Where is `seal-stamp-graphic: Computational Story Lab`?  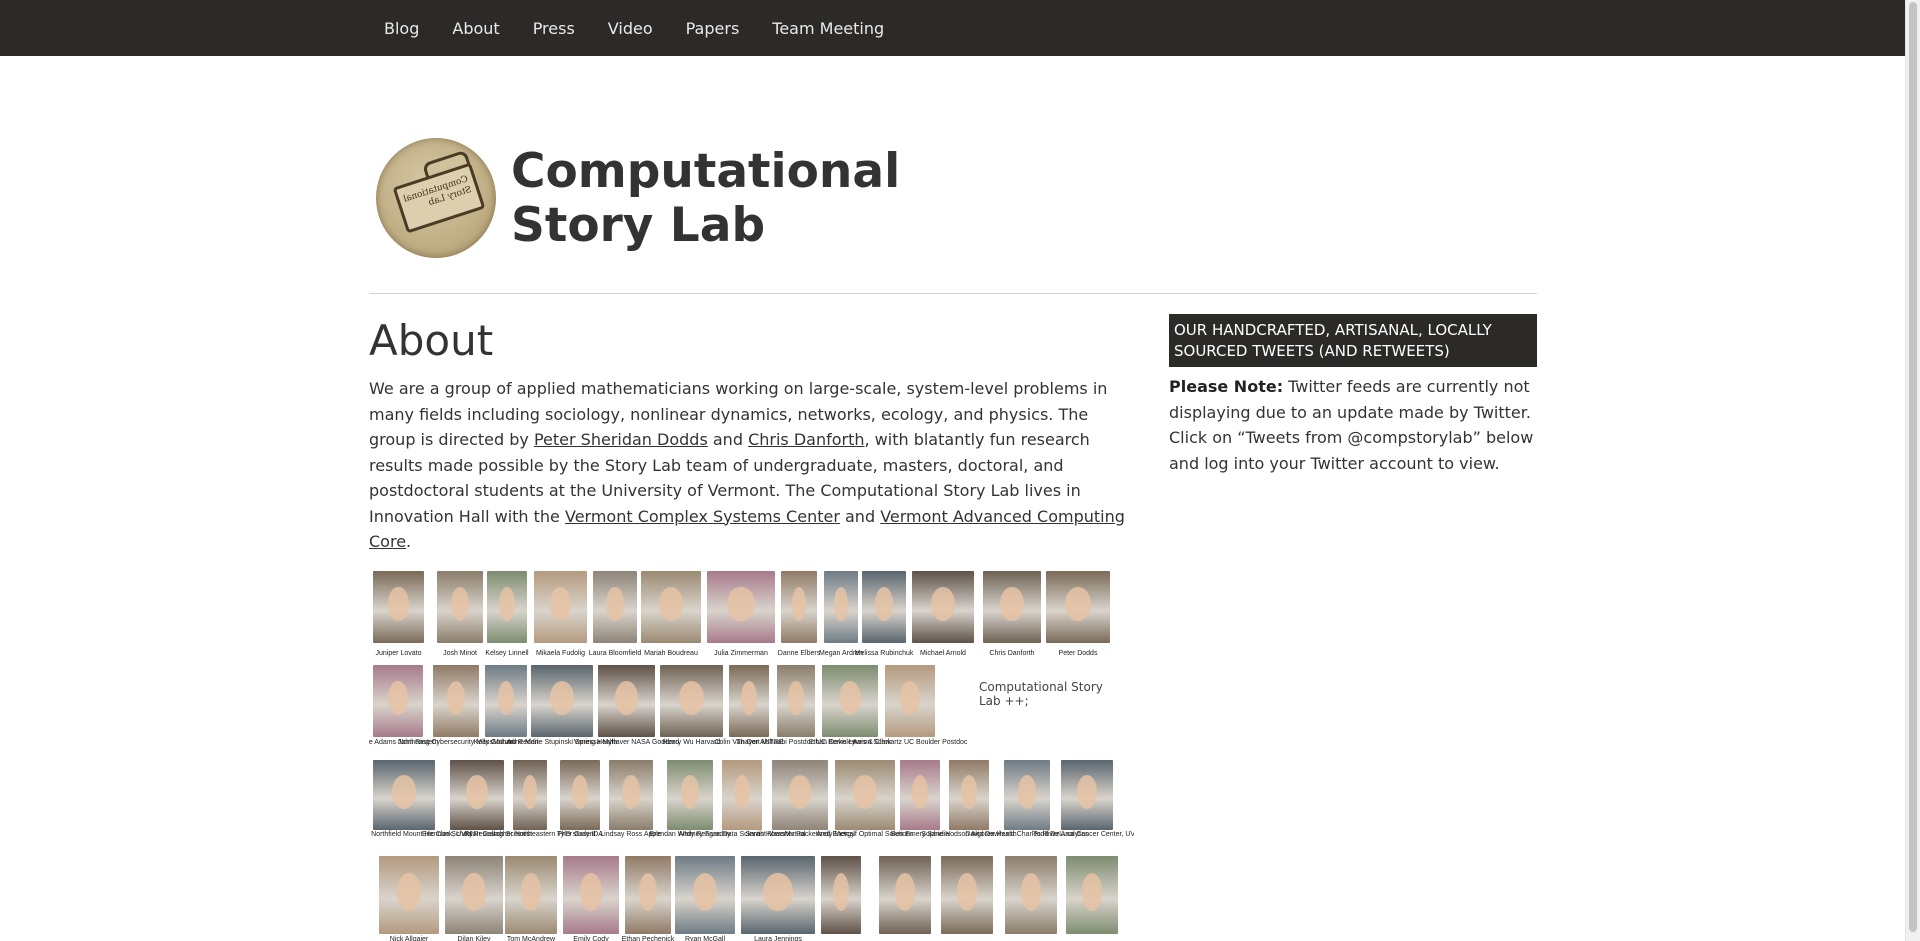 seal-stamp-graphic: Computational Story Lab is located at coordinates (439, 198).